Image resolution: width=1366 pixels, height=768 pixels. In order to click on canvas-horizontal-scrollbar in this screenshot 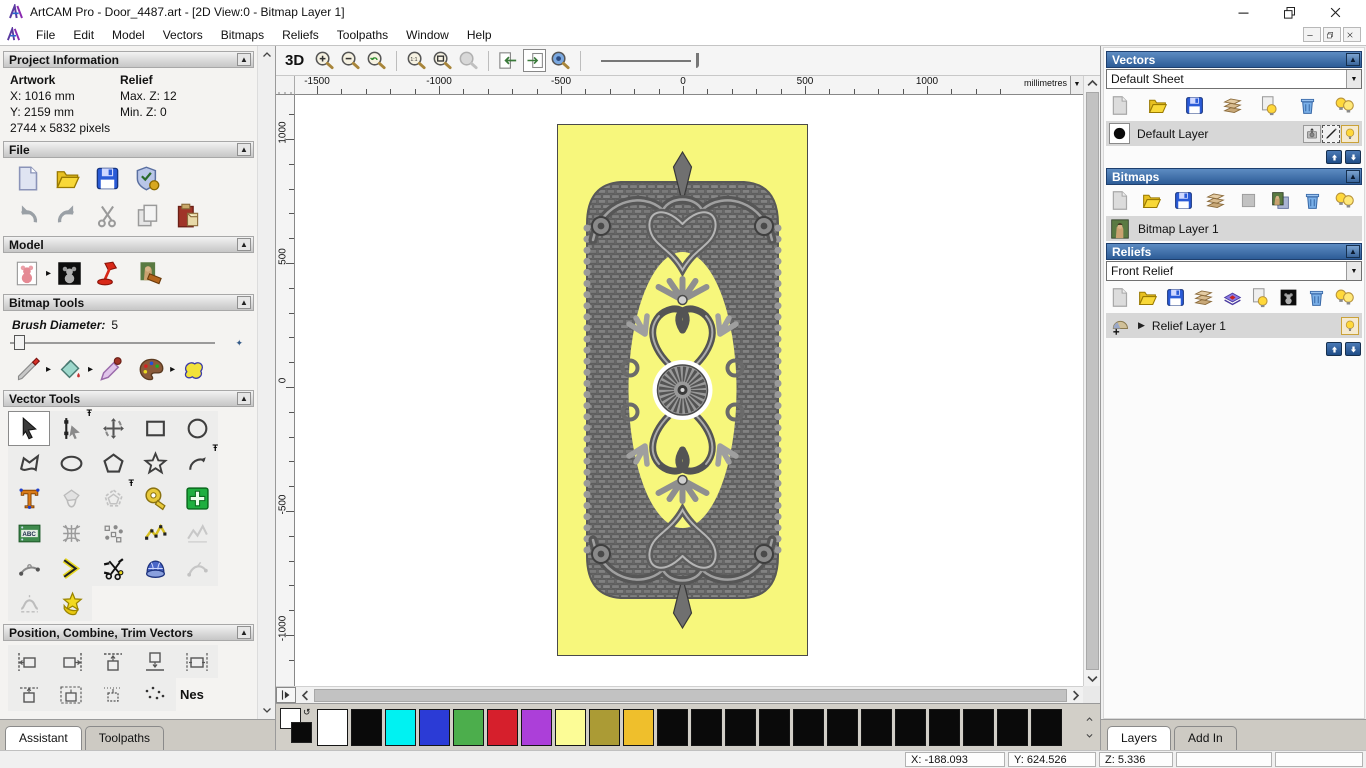, I will do `click(679, 694)`.